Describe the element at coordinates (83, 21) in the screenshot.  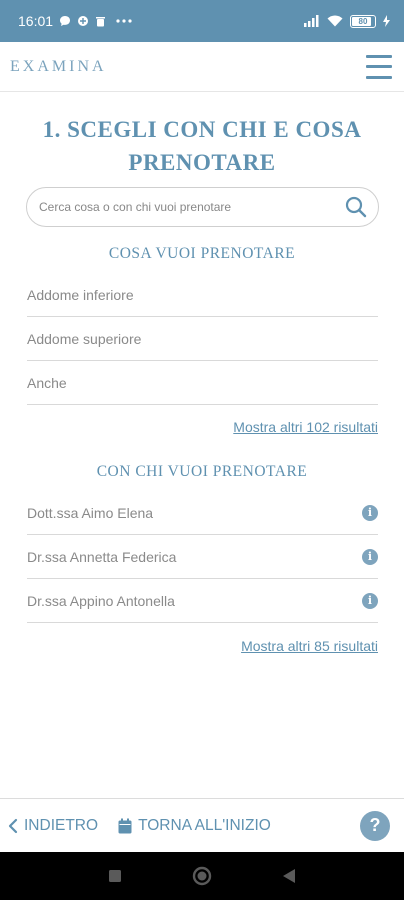
I see `data-saver-icon` at that location.